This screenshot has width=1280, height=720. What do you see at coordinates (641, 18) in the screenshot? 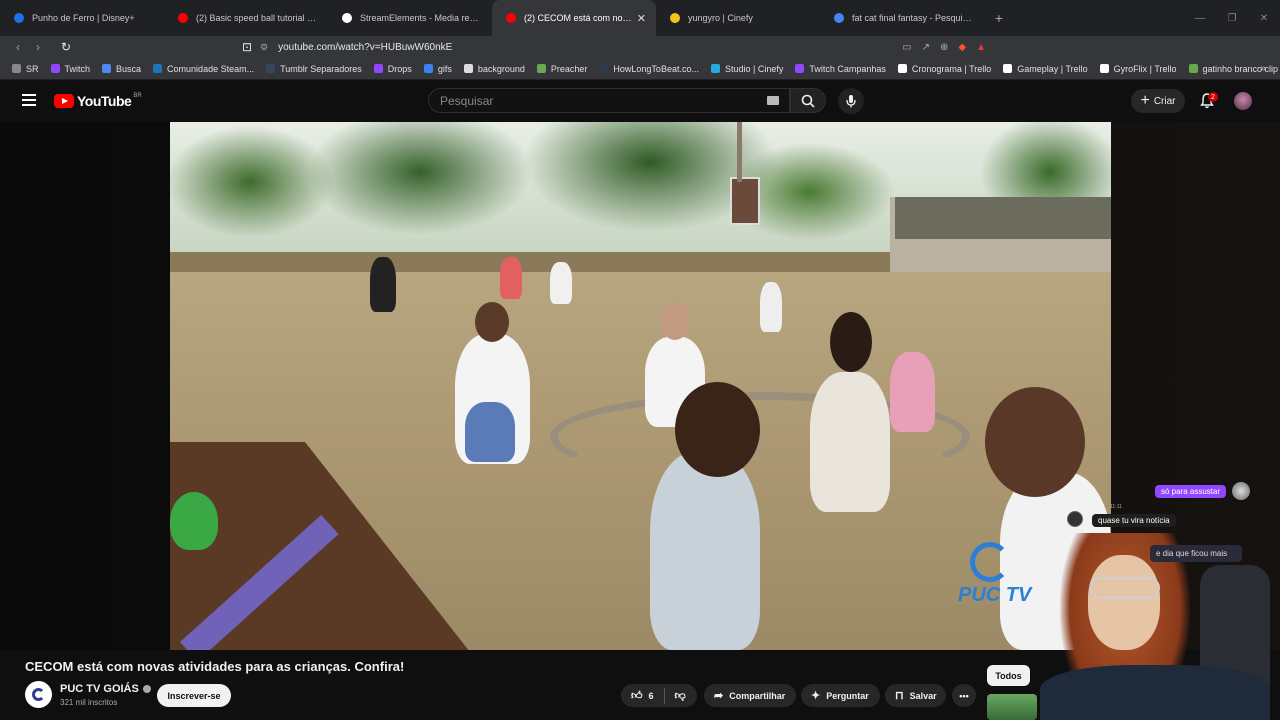
I see `close-tab-icon: ✕` at bounding box center [641, 18].